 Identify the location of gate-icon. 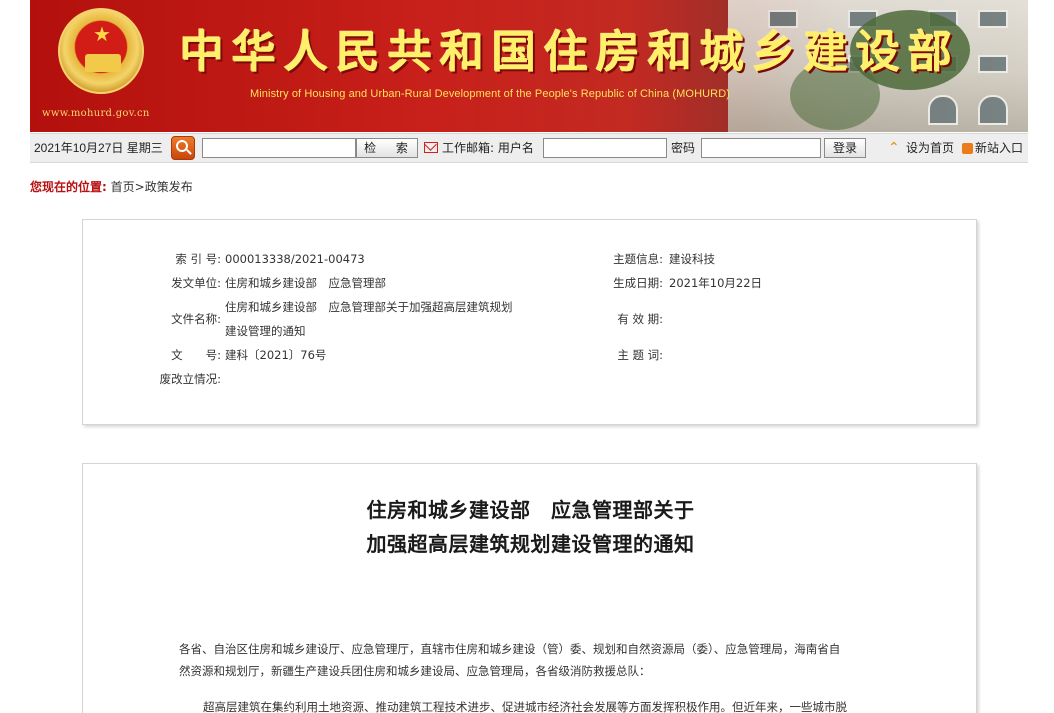
(103, 63).